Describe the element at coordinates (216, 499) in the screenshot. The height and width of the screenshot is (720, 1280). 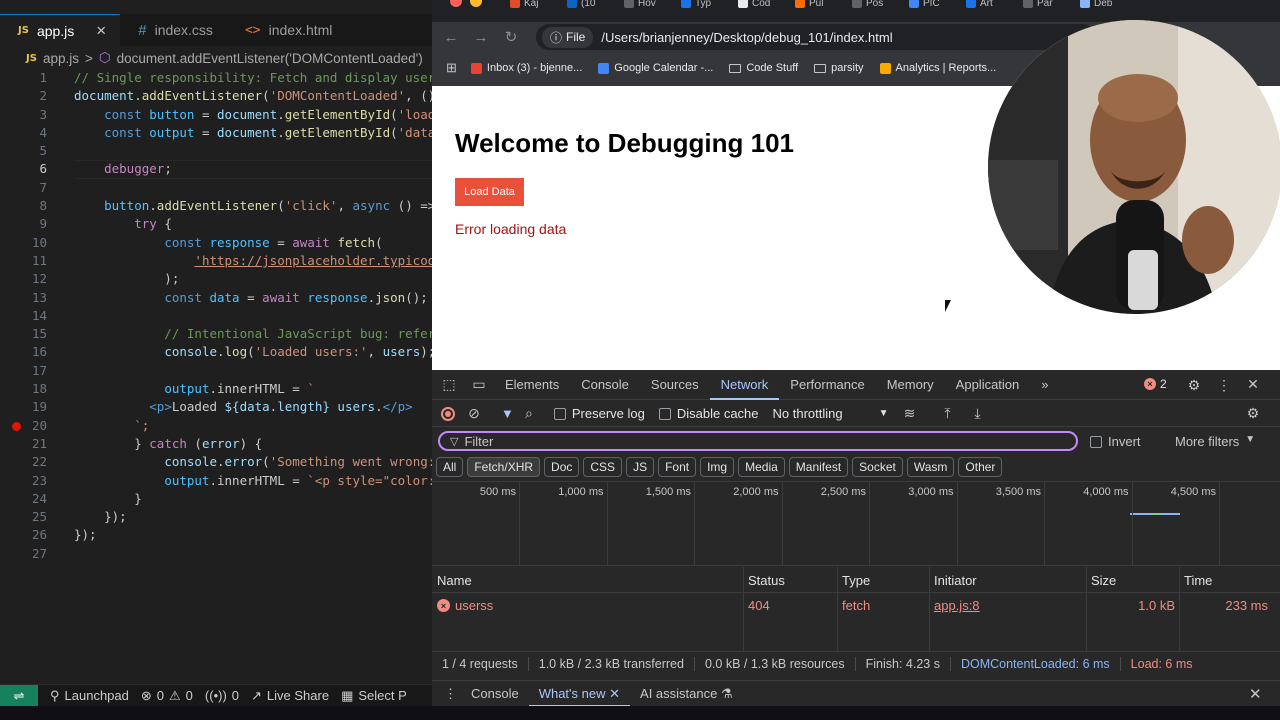
I see `code-line: 24 }` at that location.